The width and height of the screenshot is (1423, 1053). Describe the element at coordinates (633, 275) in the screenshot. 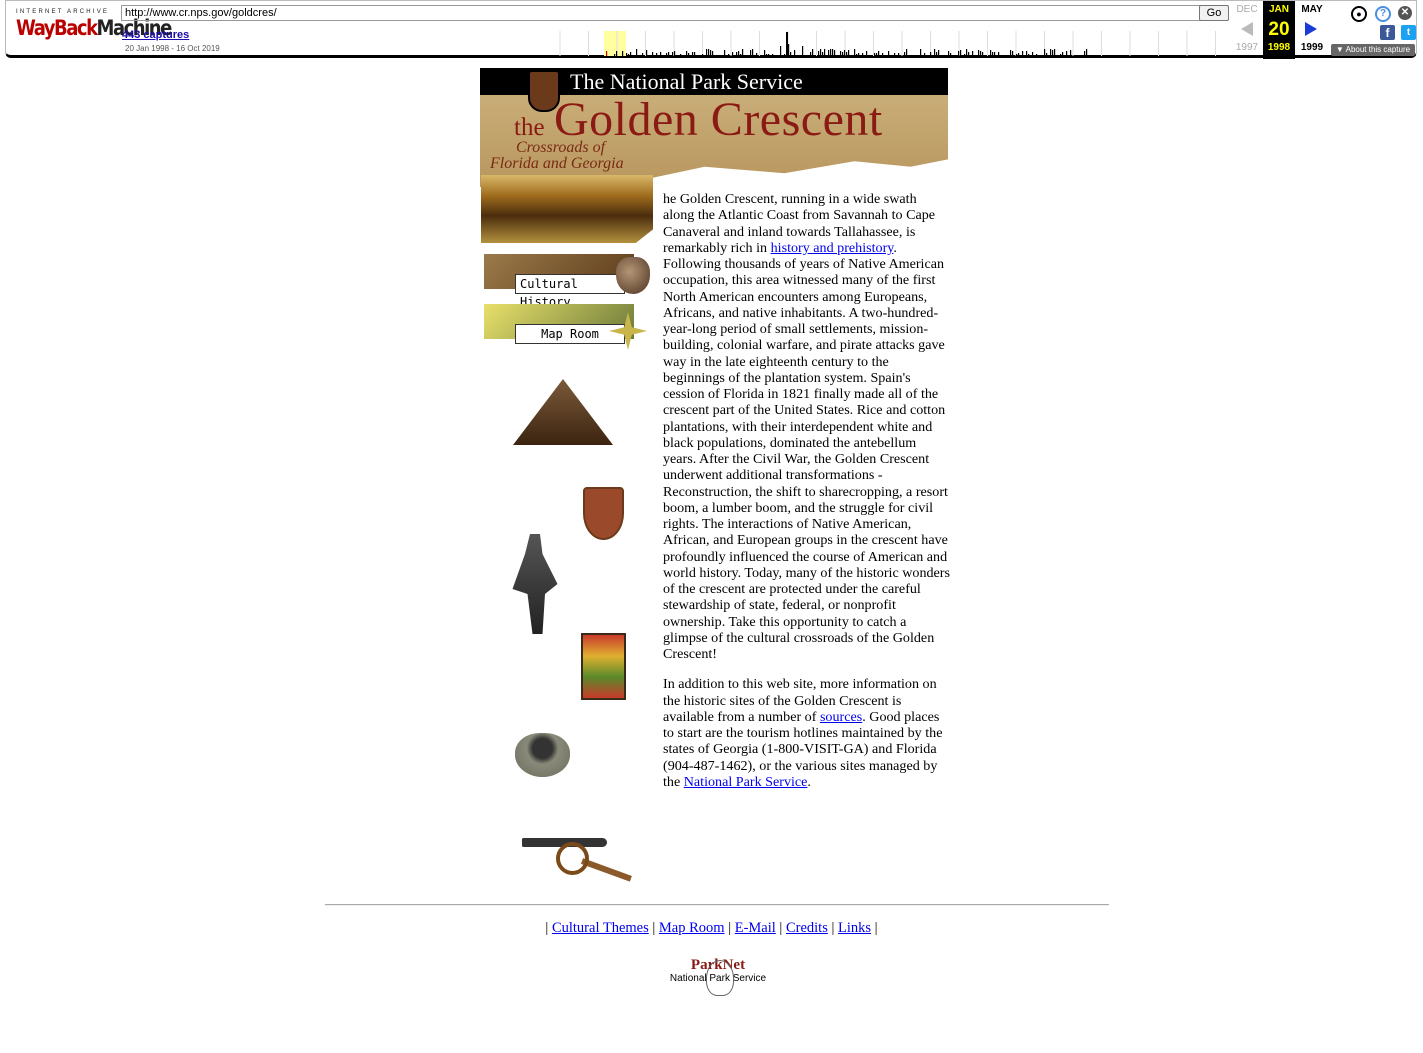

I see `pottery-jar-icon` at that location.